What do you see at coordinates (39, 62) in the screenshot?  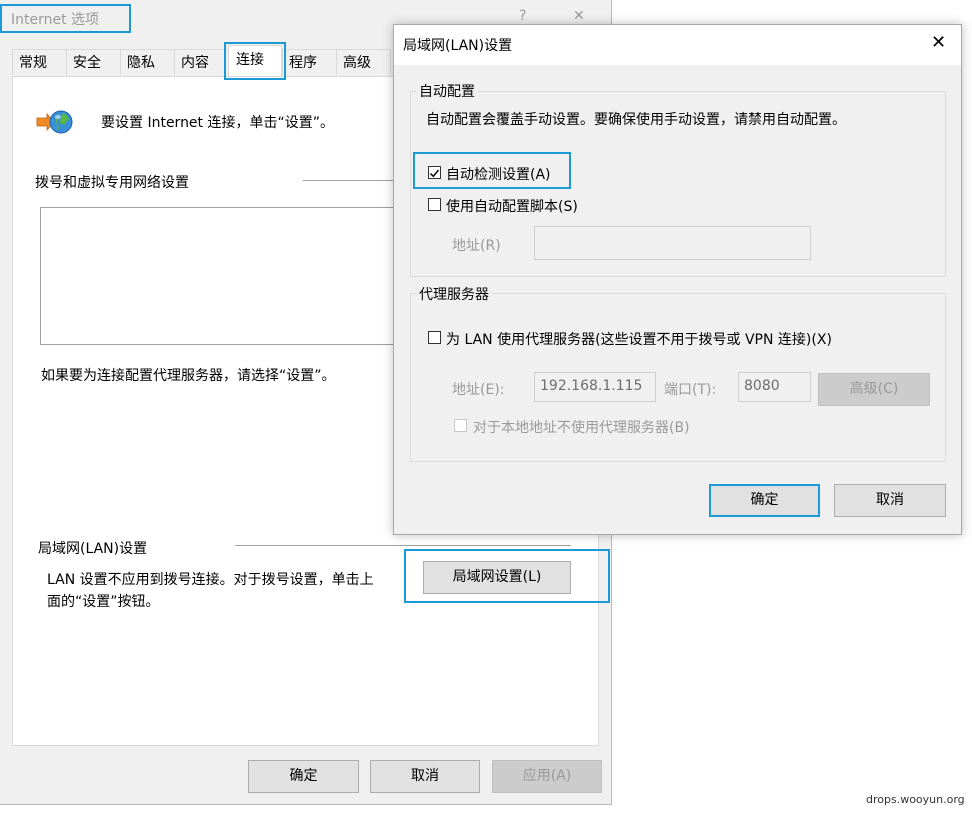 I see `tab-general: 常规` at bounding box center [39, 62].